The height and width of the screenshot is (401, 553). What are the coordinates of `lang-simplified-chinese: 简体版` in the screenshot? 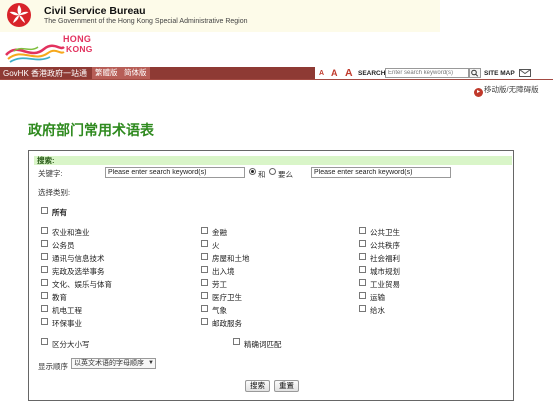 It's located at (135, 73).